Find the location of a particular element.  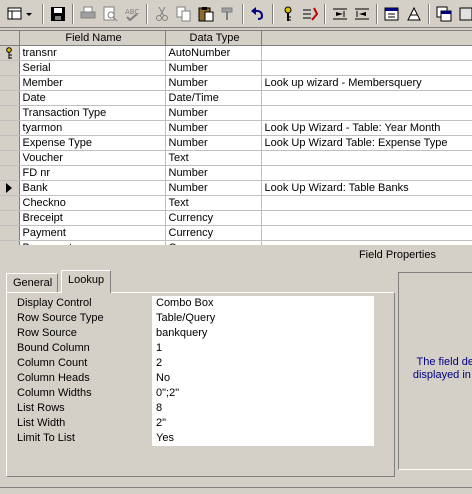

database-window-button is located at coordinates (444, 14).